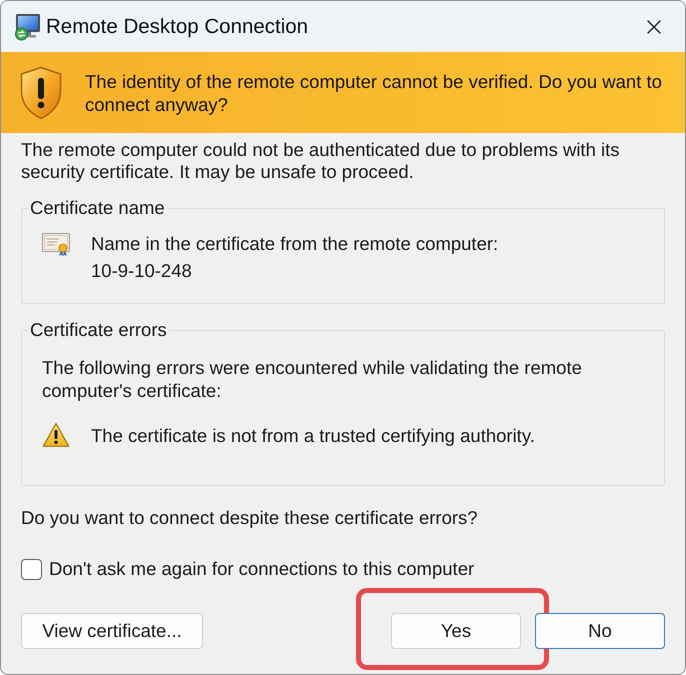 This screenshot has width=686, height=675. I want to click on window-title: Remote Desktop Connection, so click(178, 26).